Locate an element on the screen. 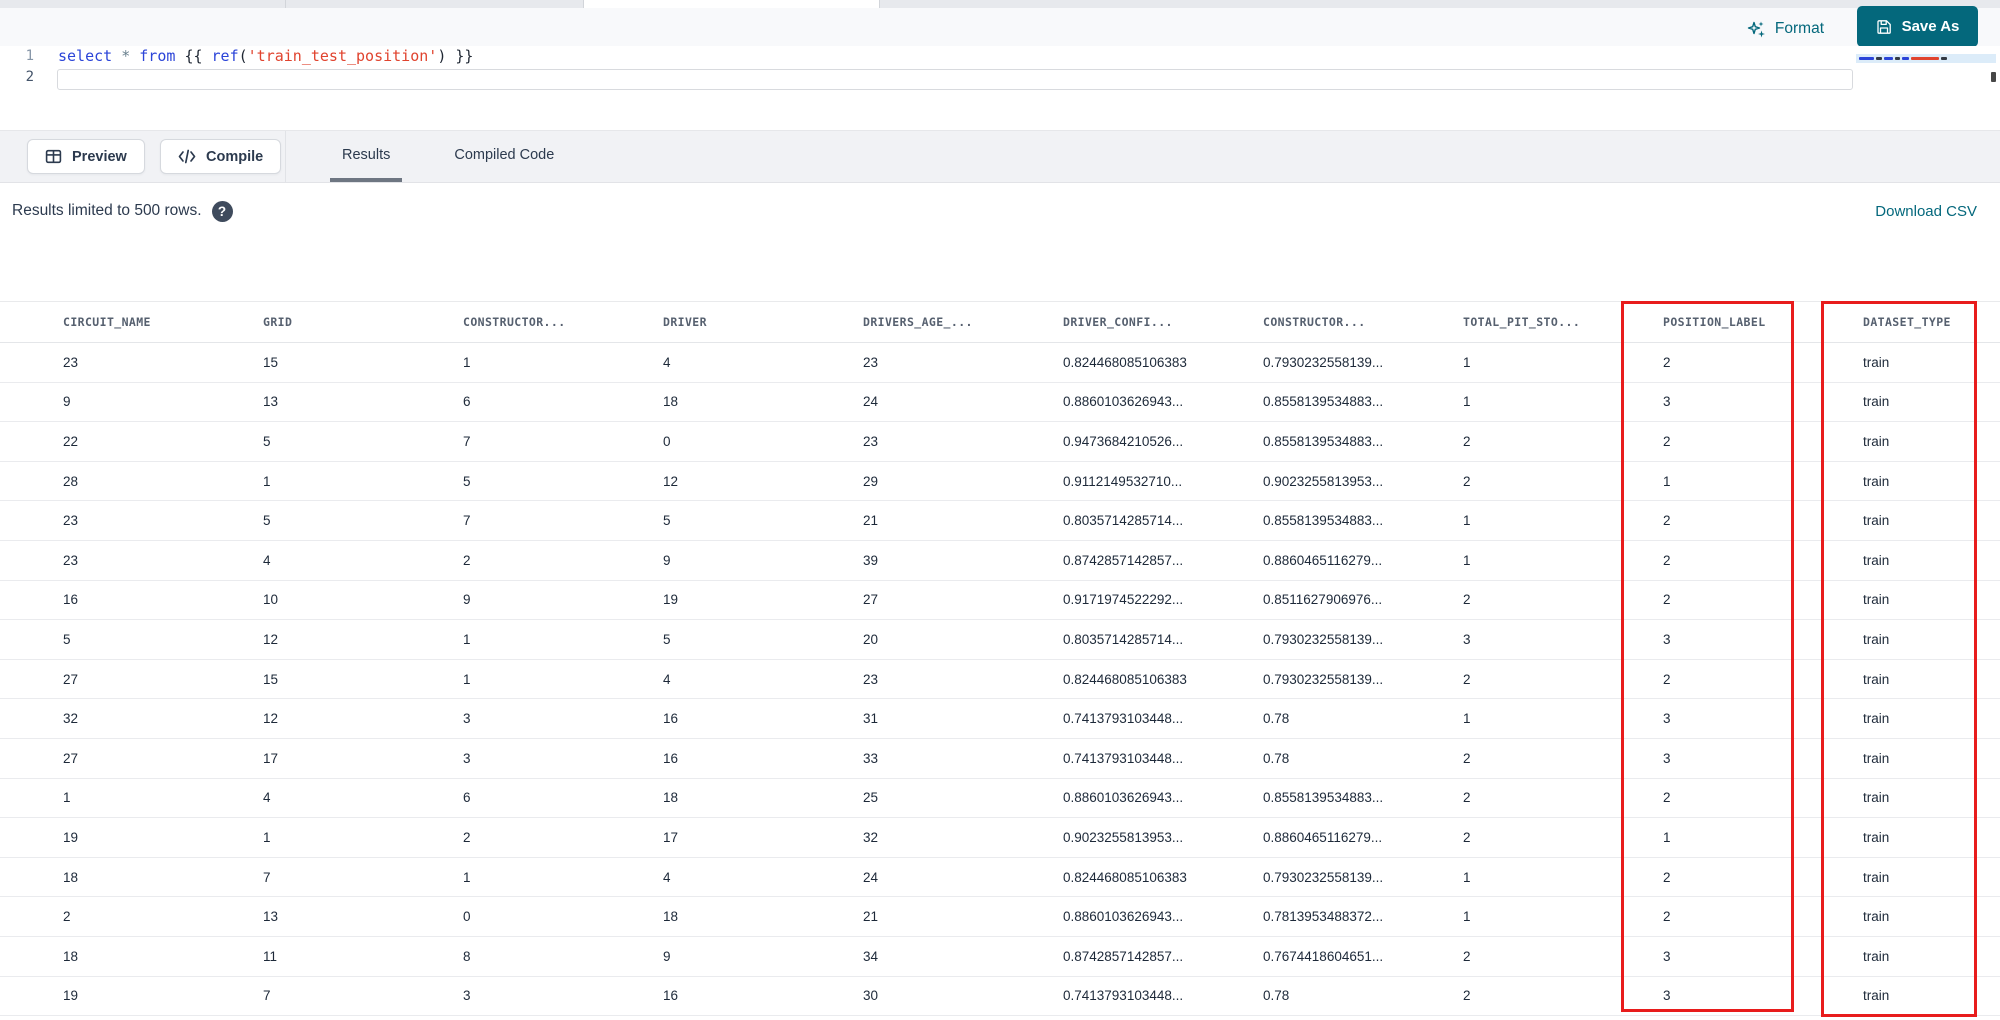 The image size is (2000, 1020). results-limit-message: Results limited to 500 rows. is located at coordinates (107, 210).